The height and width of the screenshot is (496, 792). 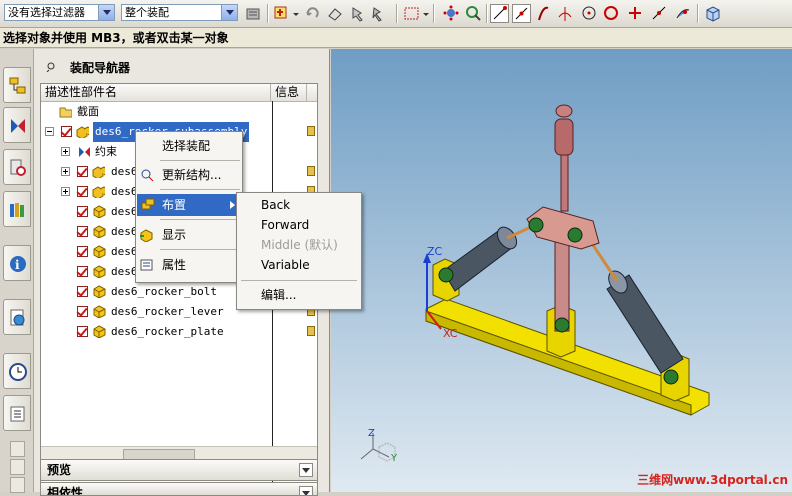 I want to click on selection-scope-value: 整个装配, so click(x=147, y=12).